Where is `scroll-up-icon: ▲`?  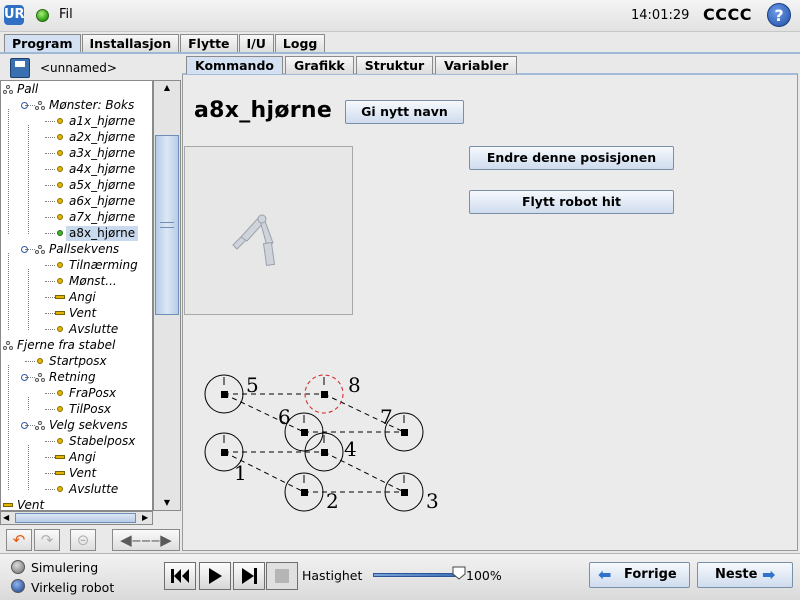 scroll-up-icon: ▲ is located at coordinates (167, 88).